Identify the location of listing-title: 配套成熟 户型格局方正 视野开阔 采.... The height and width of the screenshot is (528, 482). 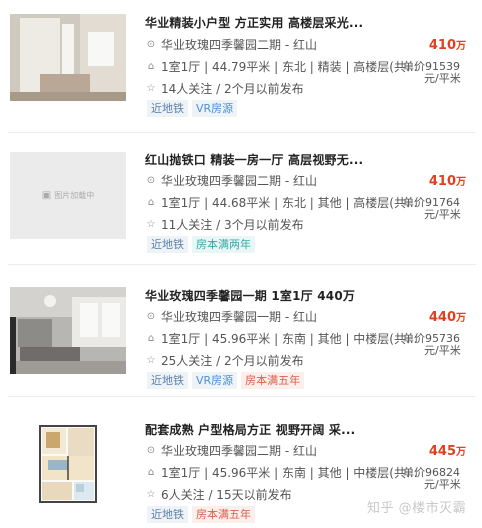
(250, 429).